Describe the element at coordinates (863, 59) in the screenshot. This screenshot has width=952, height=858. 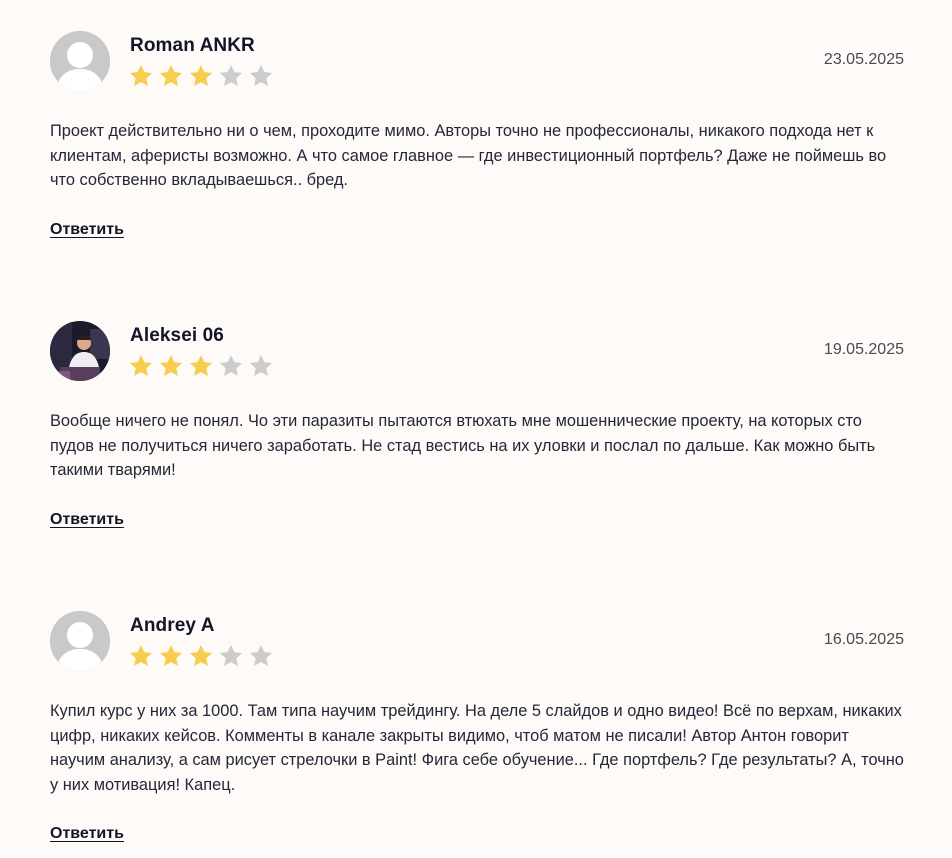
I see `review-date: 23.05.2025` at that location.